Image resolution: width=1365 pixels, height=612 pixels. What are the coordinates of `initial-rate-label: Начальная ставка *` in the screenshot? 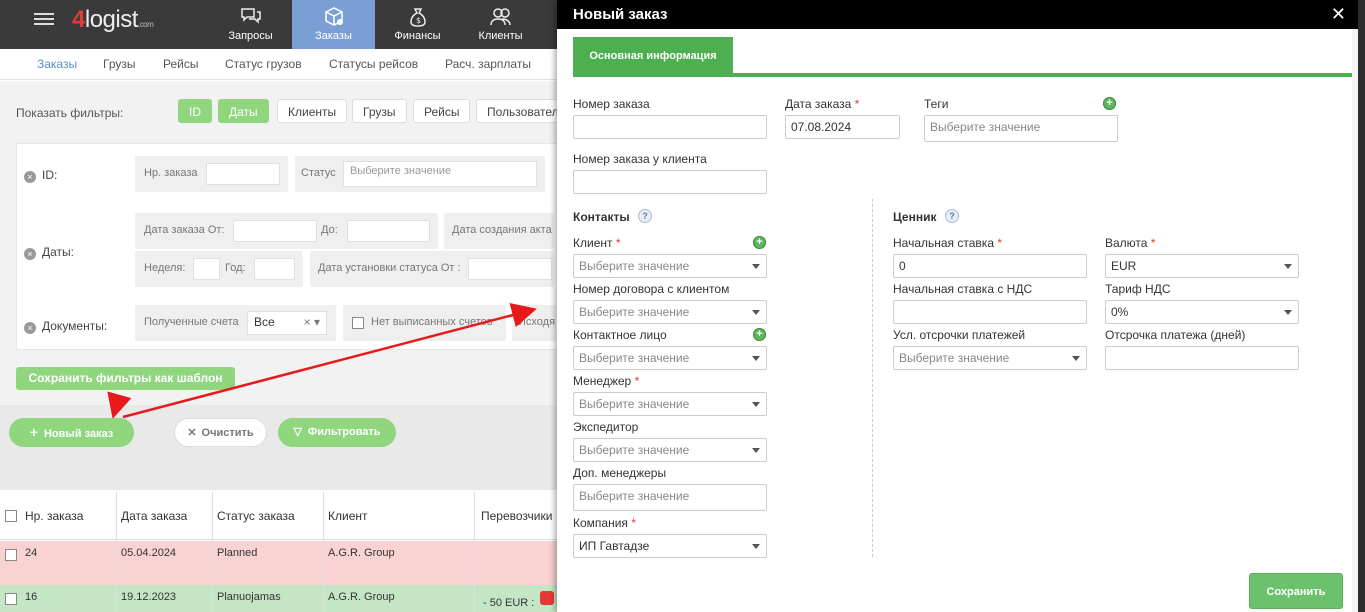 It's located at (948, 243).